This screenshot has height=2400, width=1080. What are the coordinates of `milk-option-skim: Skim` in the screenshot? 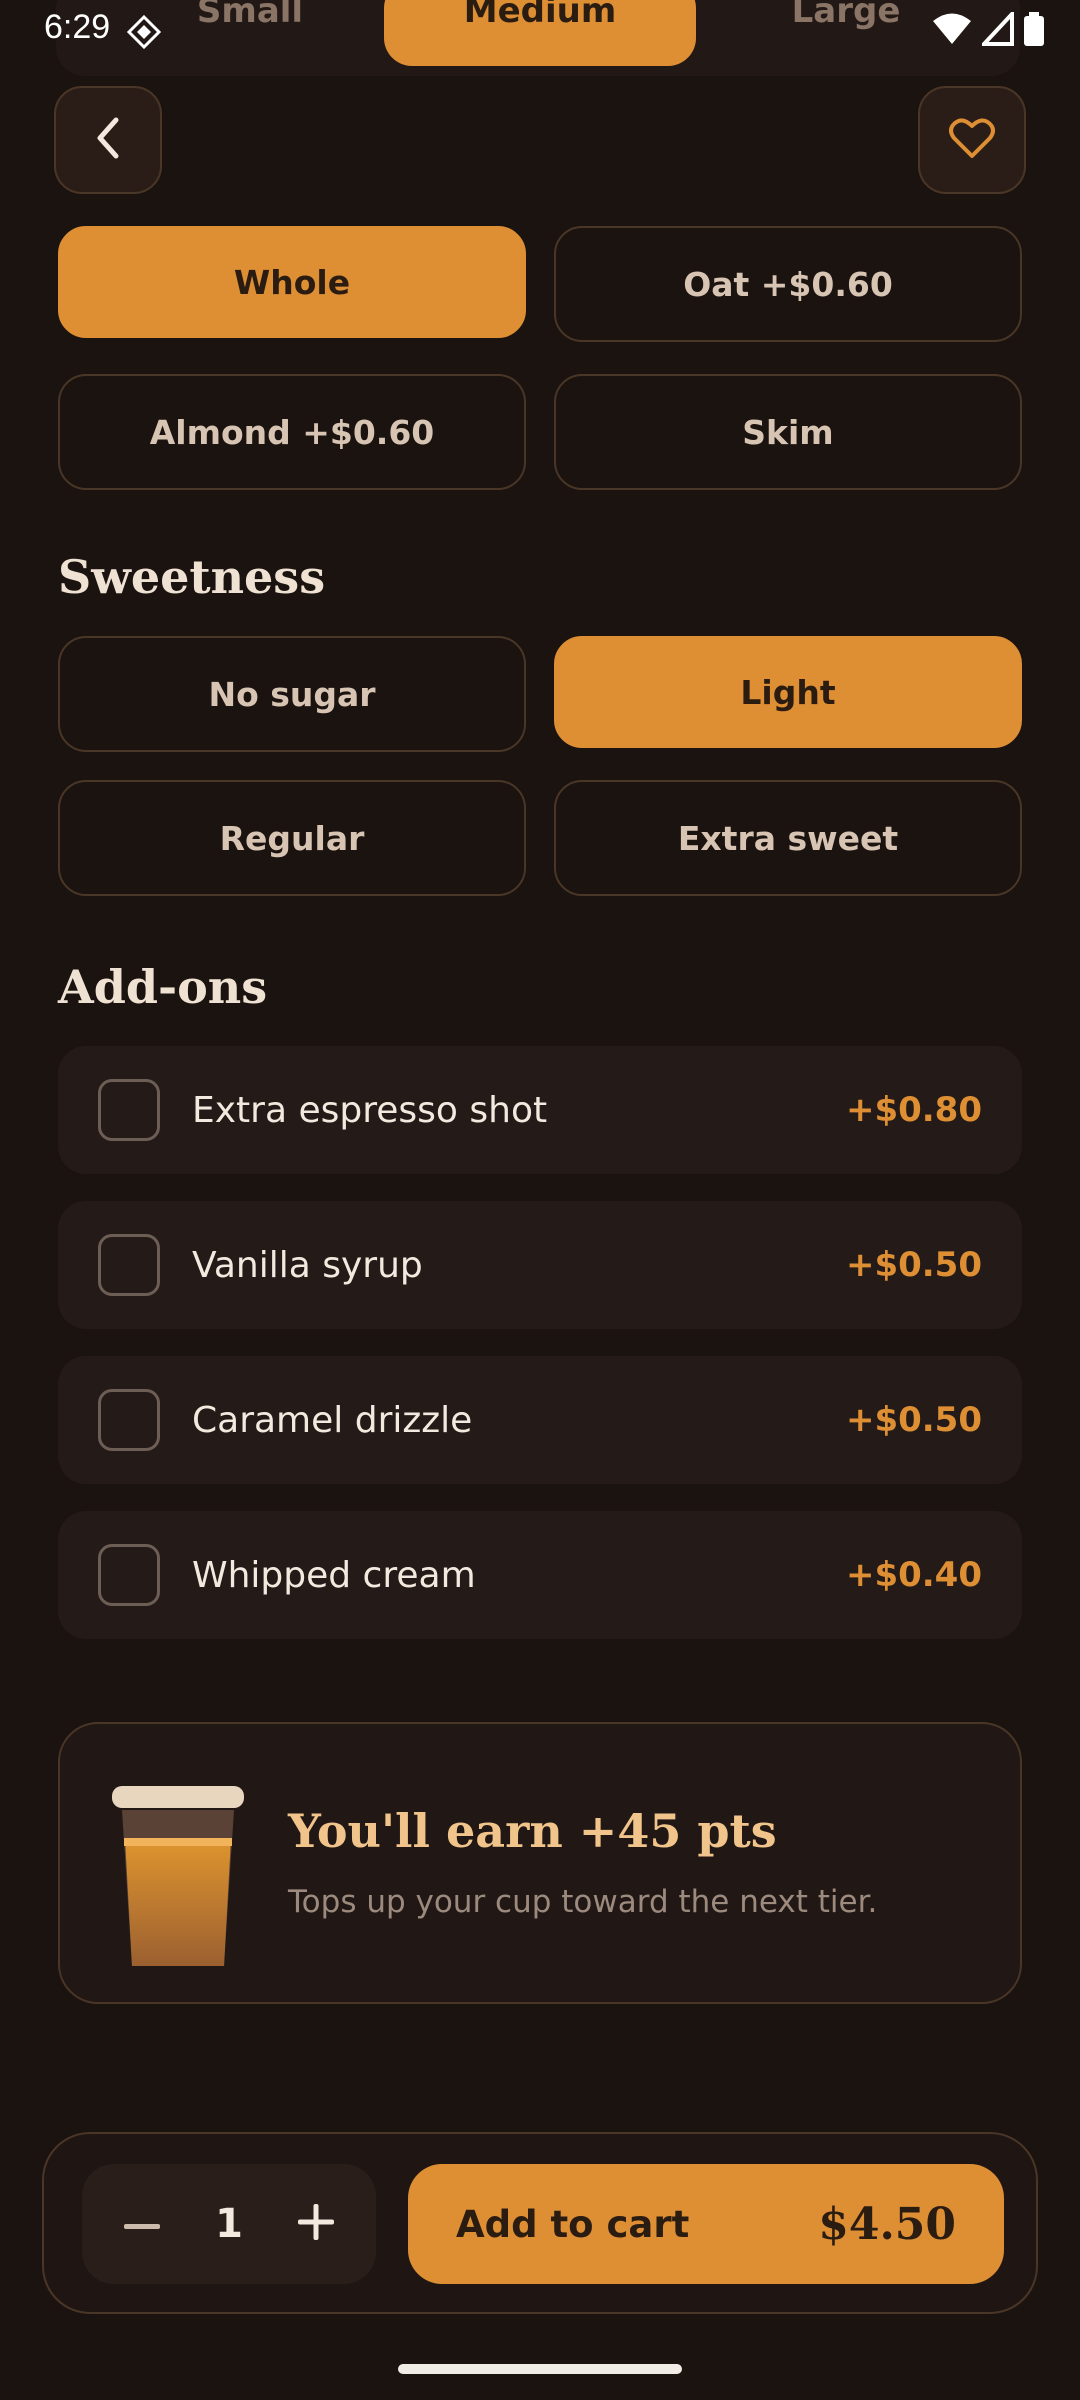 It's located at (788, 432).